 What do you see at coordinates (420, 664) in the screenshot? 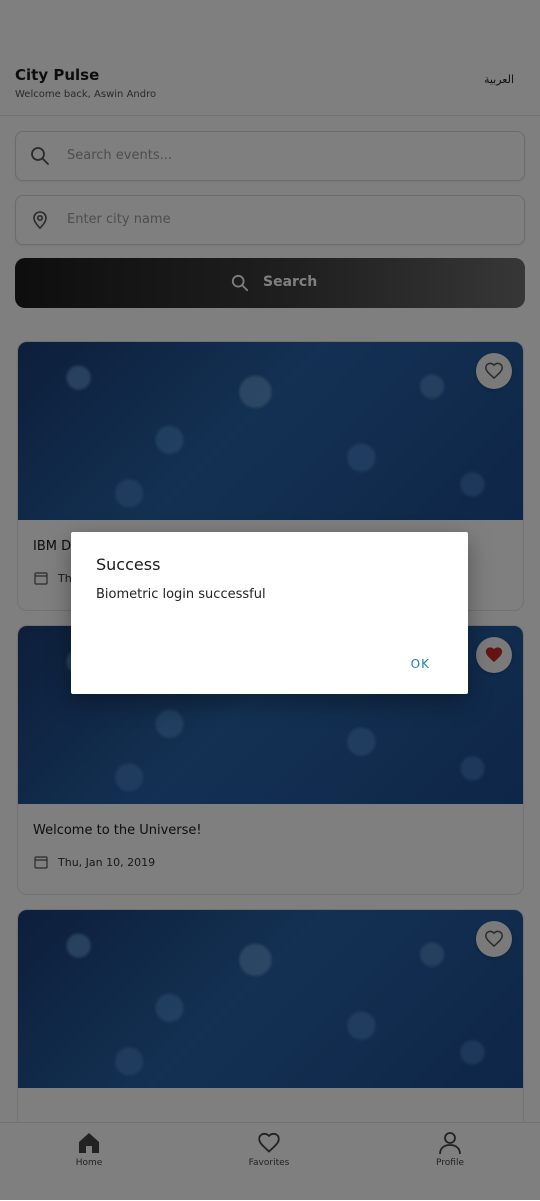
I see `dialog-ok-button: OK` at bounding box center [420, 664].